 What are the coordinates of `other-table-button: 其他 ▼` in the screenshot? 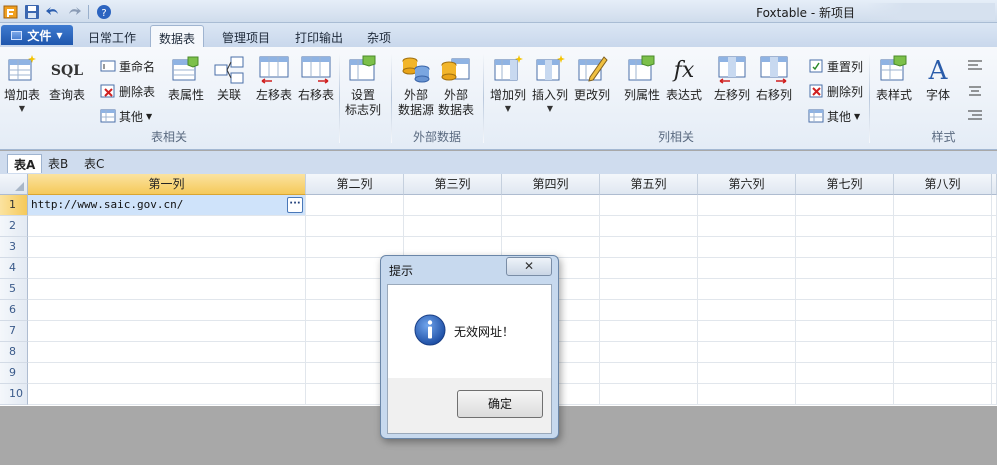 It's located at (126, 116).